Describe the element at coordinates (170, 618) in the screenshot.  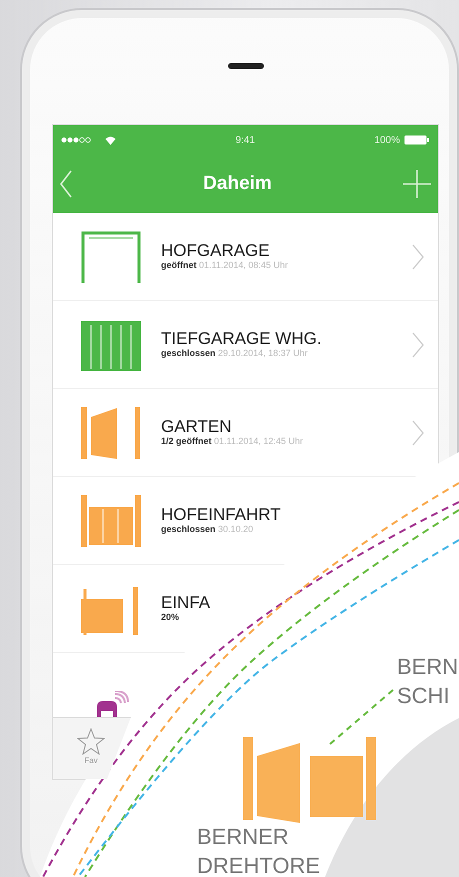
I see `gate-status: 20%` at that location.